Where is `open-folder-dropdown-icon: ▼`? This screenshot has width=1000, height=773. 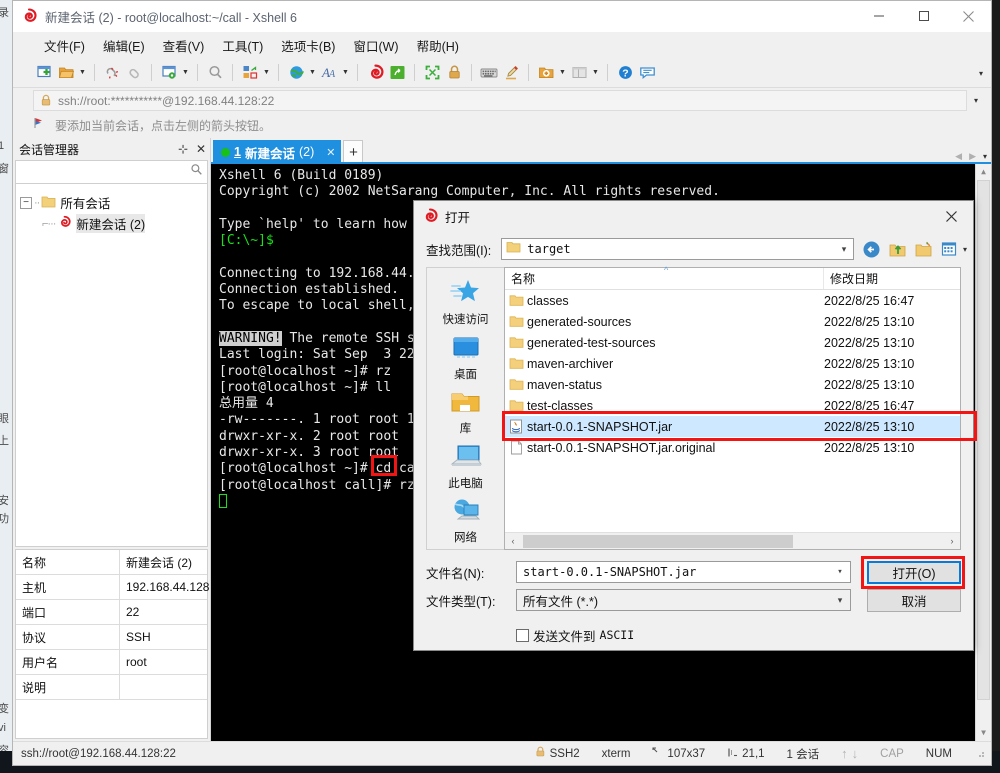 open-folder-dropdown-icon: ▼ is located at coordinates (82, 73).